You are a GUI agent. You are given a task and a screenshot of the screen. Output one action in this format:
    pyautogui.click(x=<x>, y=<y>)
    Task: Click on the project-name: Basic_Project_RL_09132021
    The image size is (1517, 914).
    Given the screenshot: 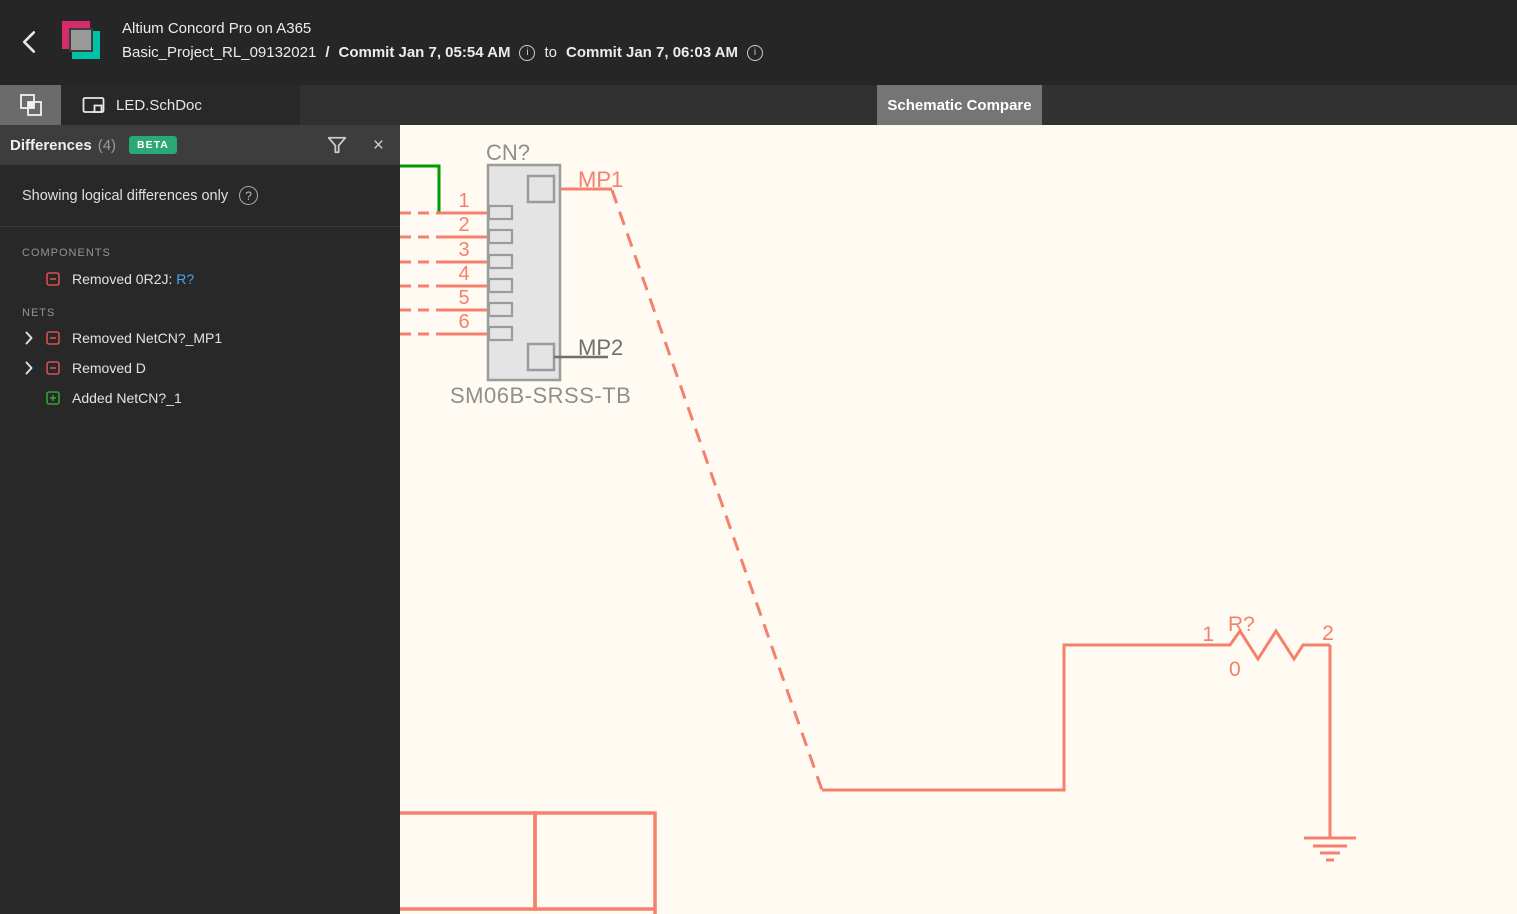 What is the action you would take?
    pyautogui.click(x=219, y=52)
    